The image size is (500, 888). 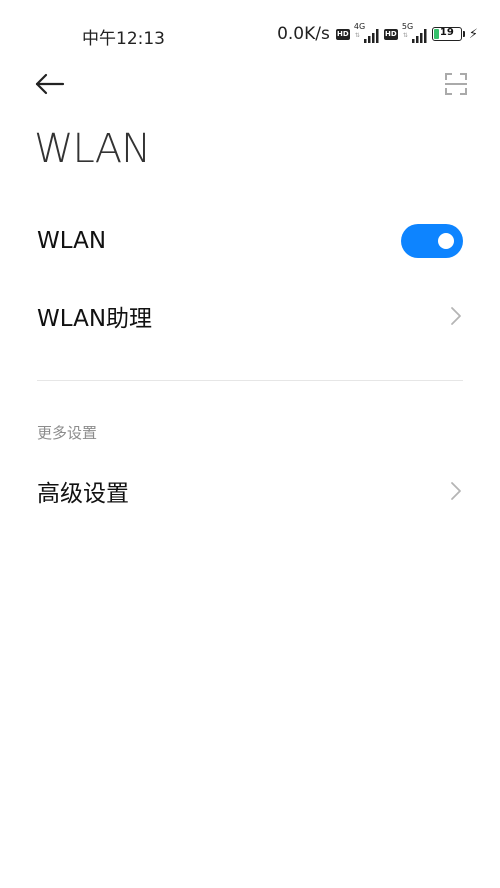 I want to click on wlan-switch, so click(x=432, y=241).